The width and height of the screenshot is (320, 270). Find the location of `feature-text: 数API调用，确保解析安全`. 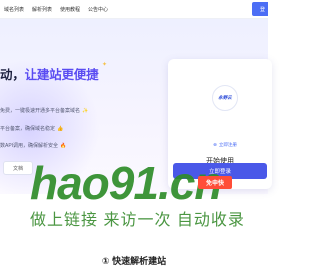

feature-text: 数API调用，确保解析安全 is located at coordinates (29, 146).